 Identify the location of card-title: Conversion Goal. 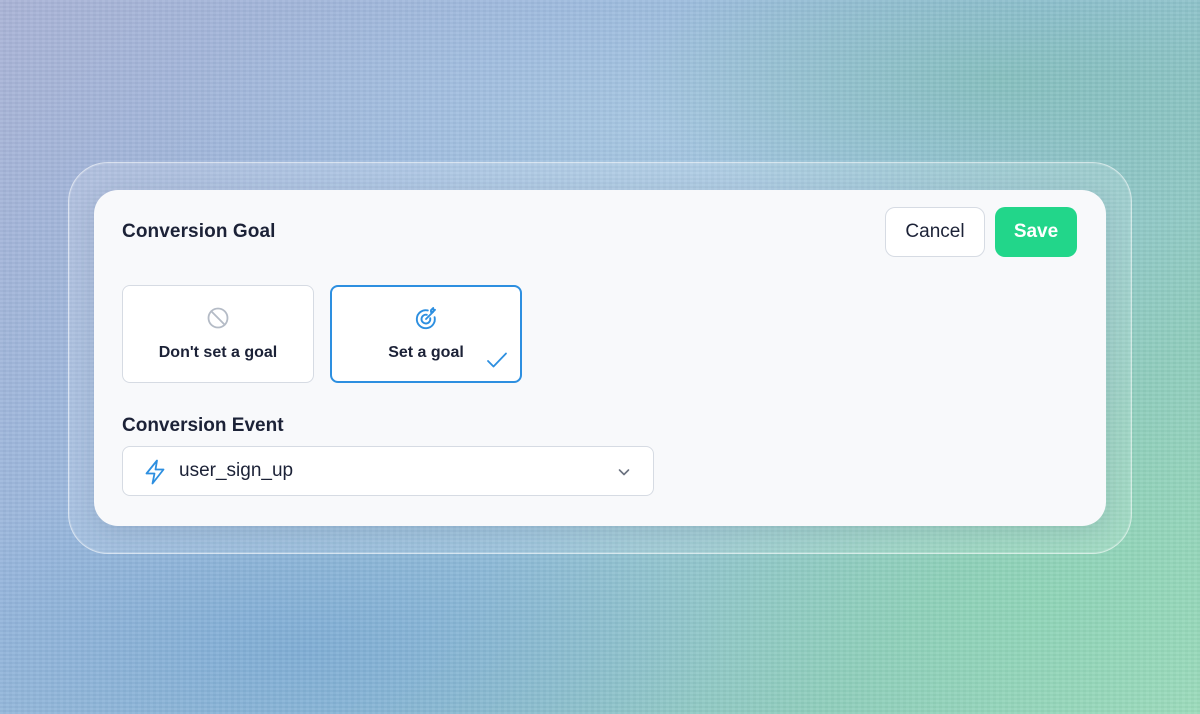
(199, 231).